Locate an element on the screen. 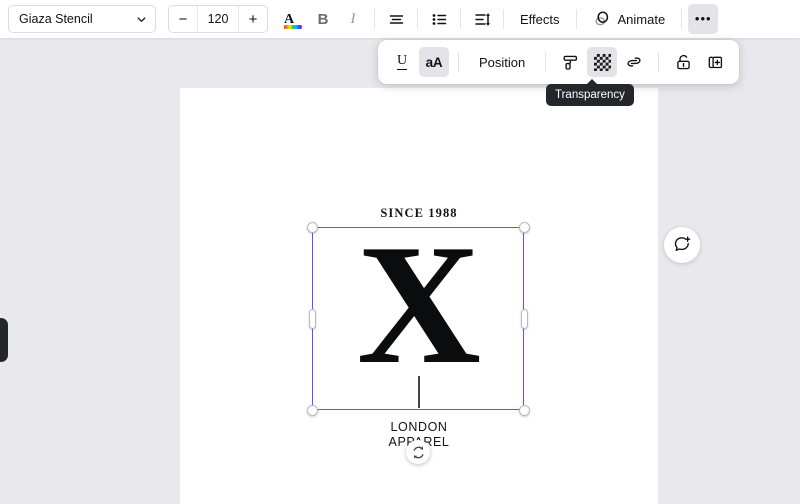  font-size-increase-button: + is located at coordinates (253, 19).